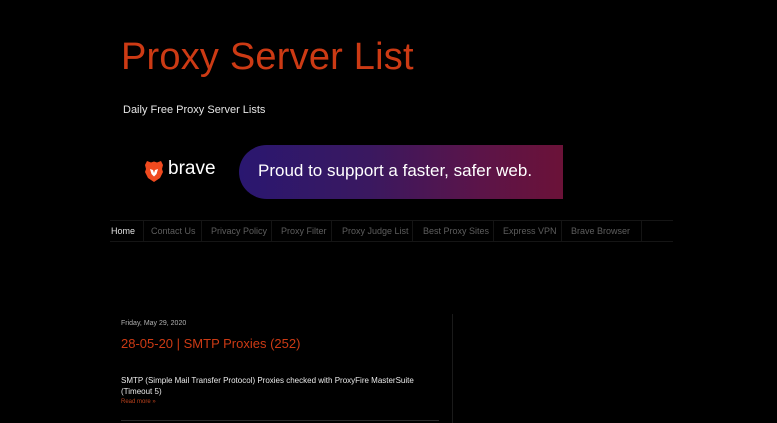 The height and width of the screenshot is (423, 777). I want to click on blog-description: Daily Free Proxy Server Lists, so click(194, 110).